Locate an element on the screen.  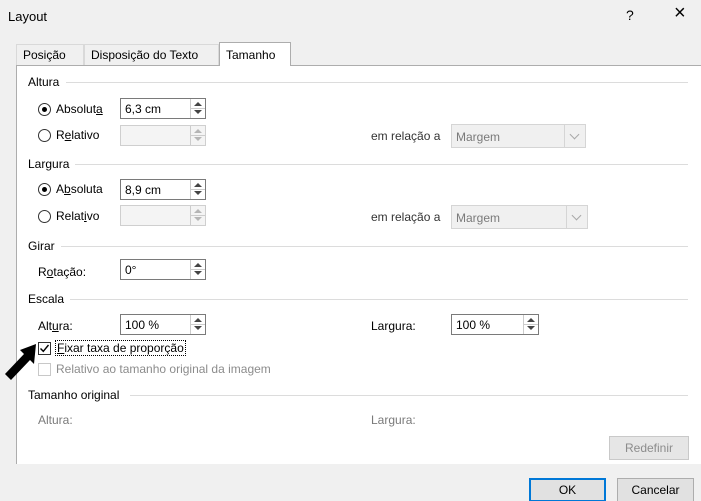
relative-original-label: Relativo ao tamanho original da imagem is located at coordinates (163, 369).